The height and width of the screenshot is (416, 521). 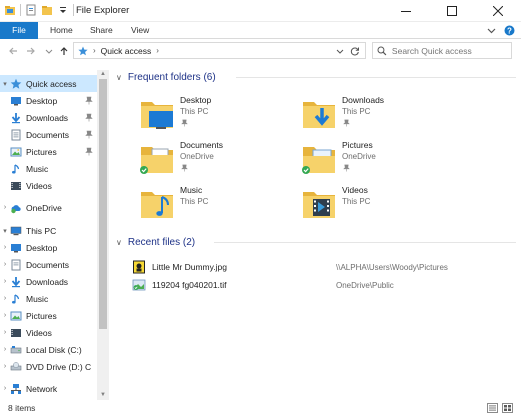 I want to click on nav-item-dvd-drive: › DVD Drive (D:) C, so click(x=48, y=366).